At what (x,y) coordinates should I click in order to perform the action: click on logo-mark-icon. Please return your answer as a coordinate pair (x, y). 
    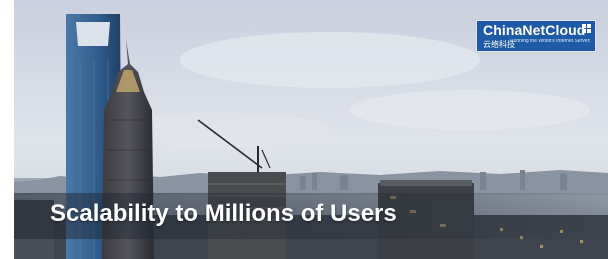
    Looking at the image, I should click on (586, 28).